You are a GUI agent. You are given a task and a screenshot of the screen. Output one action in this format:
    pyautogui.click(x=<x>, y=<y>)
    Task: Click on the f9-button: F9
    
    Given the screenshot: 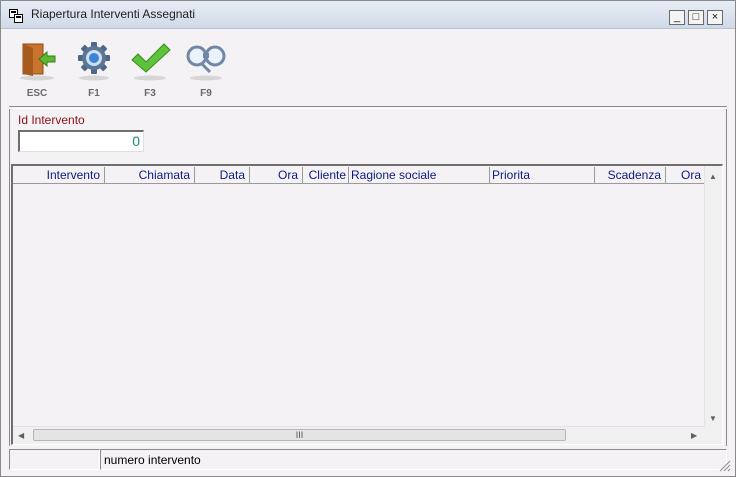 What is the action you would take?
    pyautogui.click(x=206, y=69)
    